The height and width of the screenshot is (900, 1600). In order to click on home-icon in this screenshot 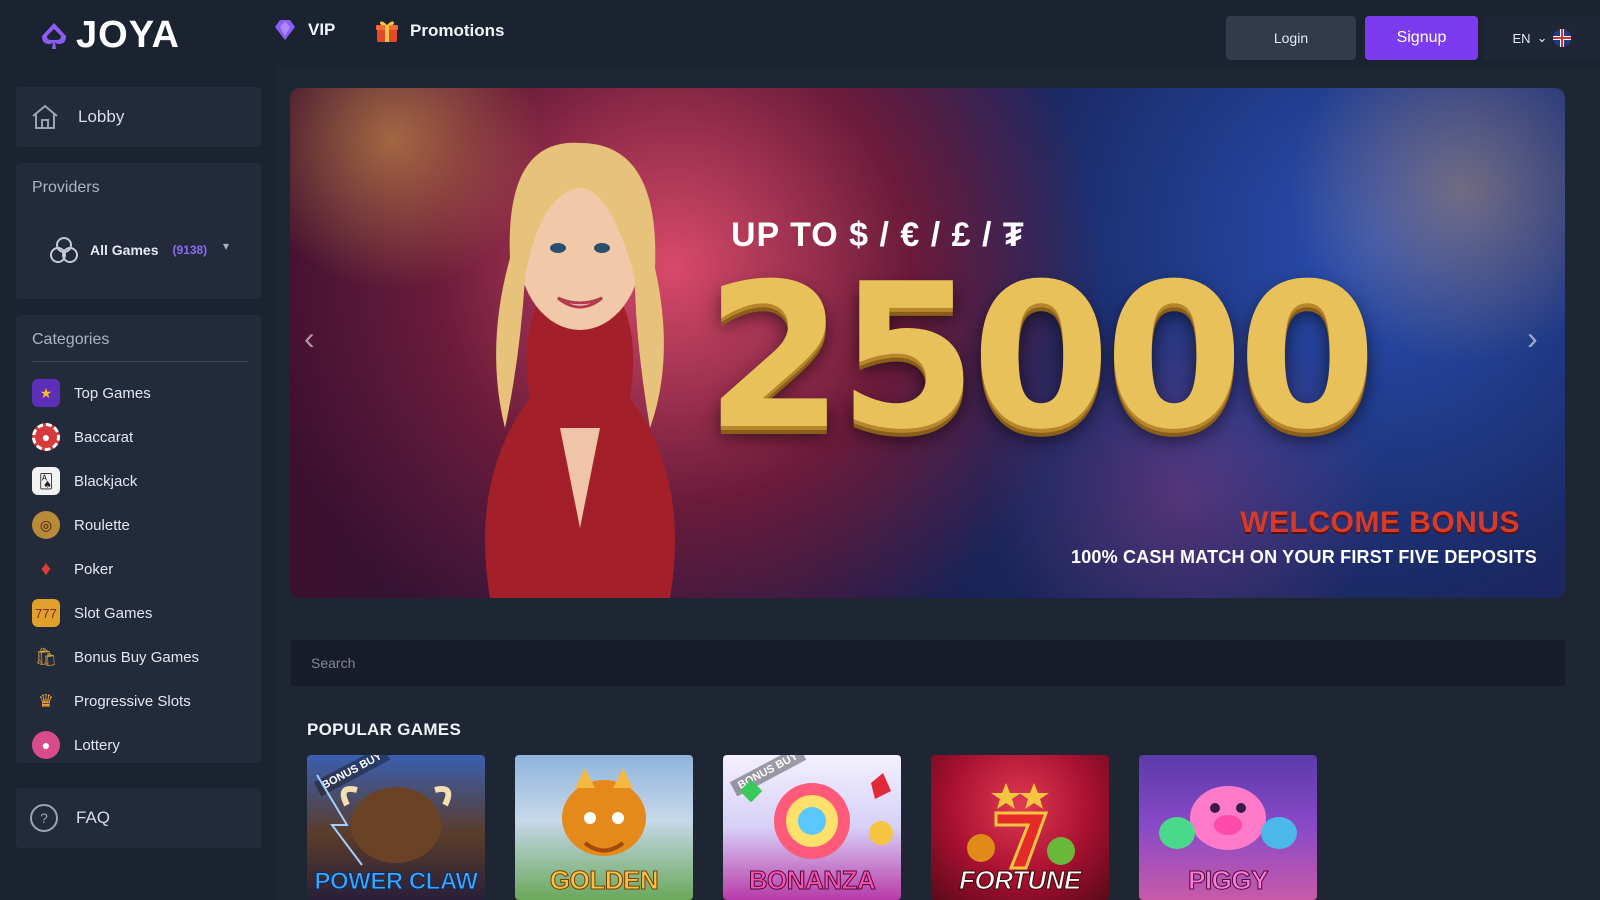, I will do `click(45, 116)`.